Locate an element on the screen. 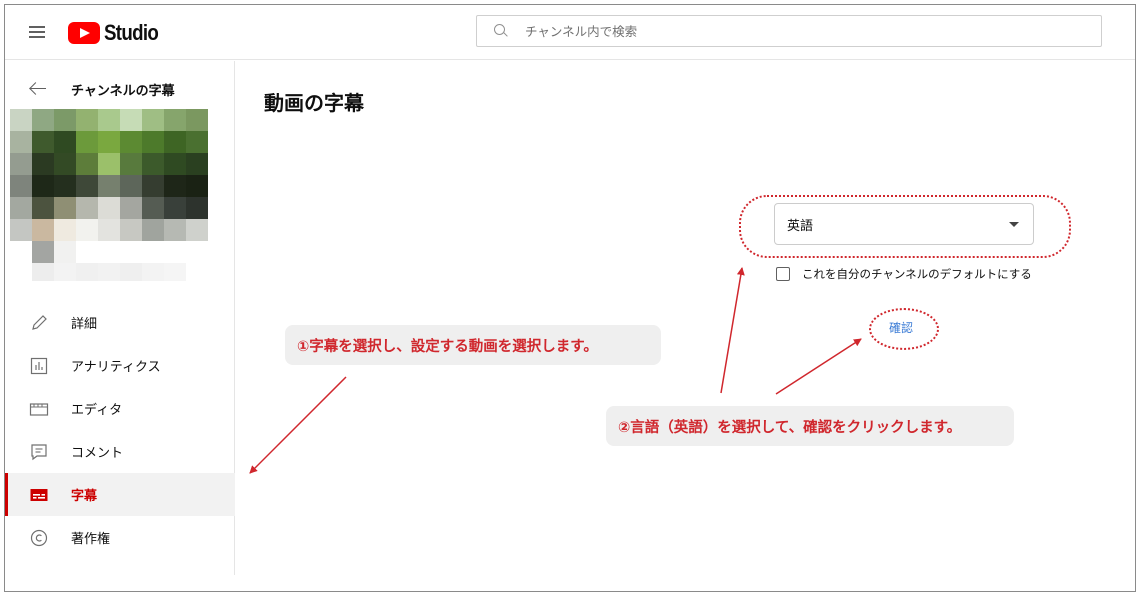 The height and width of the screenshot is (596, 1140). channel-avatar-pixelated is located at coordinates (116, 196).